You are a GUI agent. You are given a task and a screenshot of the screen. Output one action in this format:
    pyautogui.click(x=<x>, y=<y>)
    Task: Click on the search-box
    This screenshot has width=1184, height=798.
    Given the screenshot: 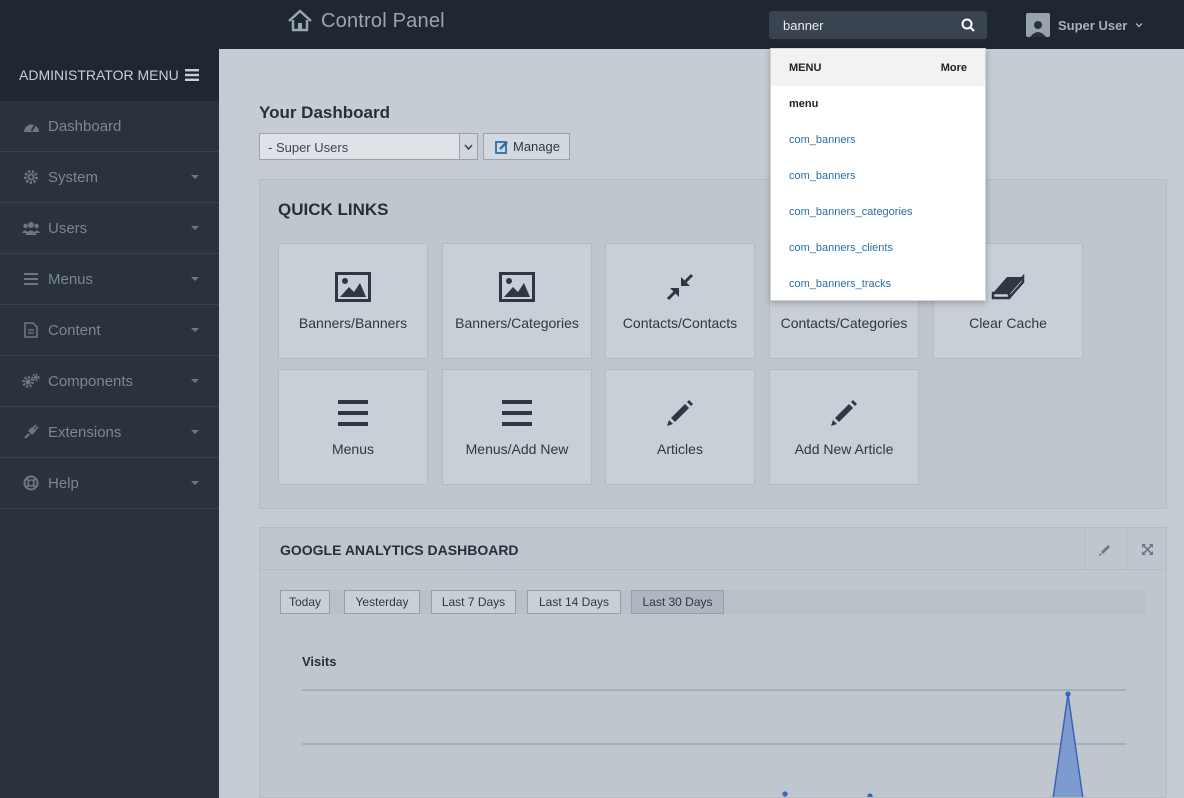 What is the action you would take?
    pyautogui.click(x=878, y=25)
    